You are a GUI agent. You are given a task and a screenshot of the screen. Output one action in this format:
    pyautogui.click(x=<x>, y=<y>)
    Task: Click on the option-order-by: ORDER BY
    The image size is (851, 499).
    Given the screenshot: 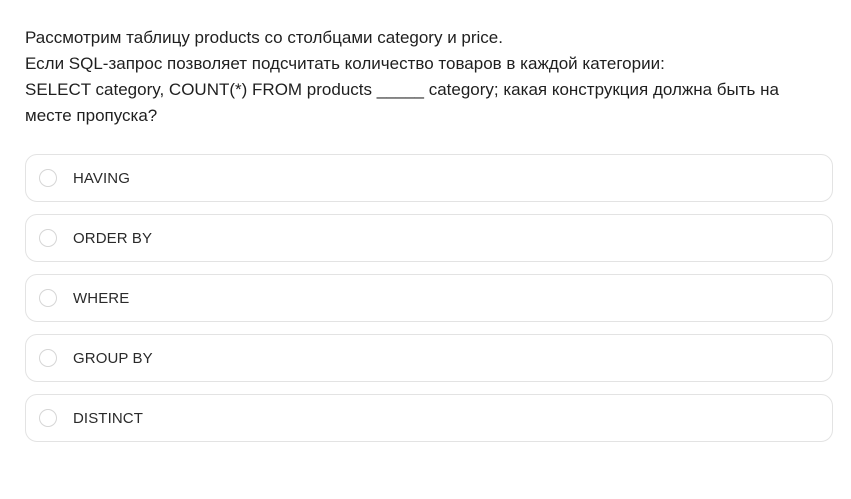 What is the action you would take?
    pyautogui.click(x=429, y=238)
    